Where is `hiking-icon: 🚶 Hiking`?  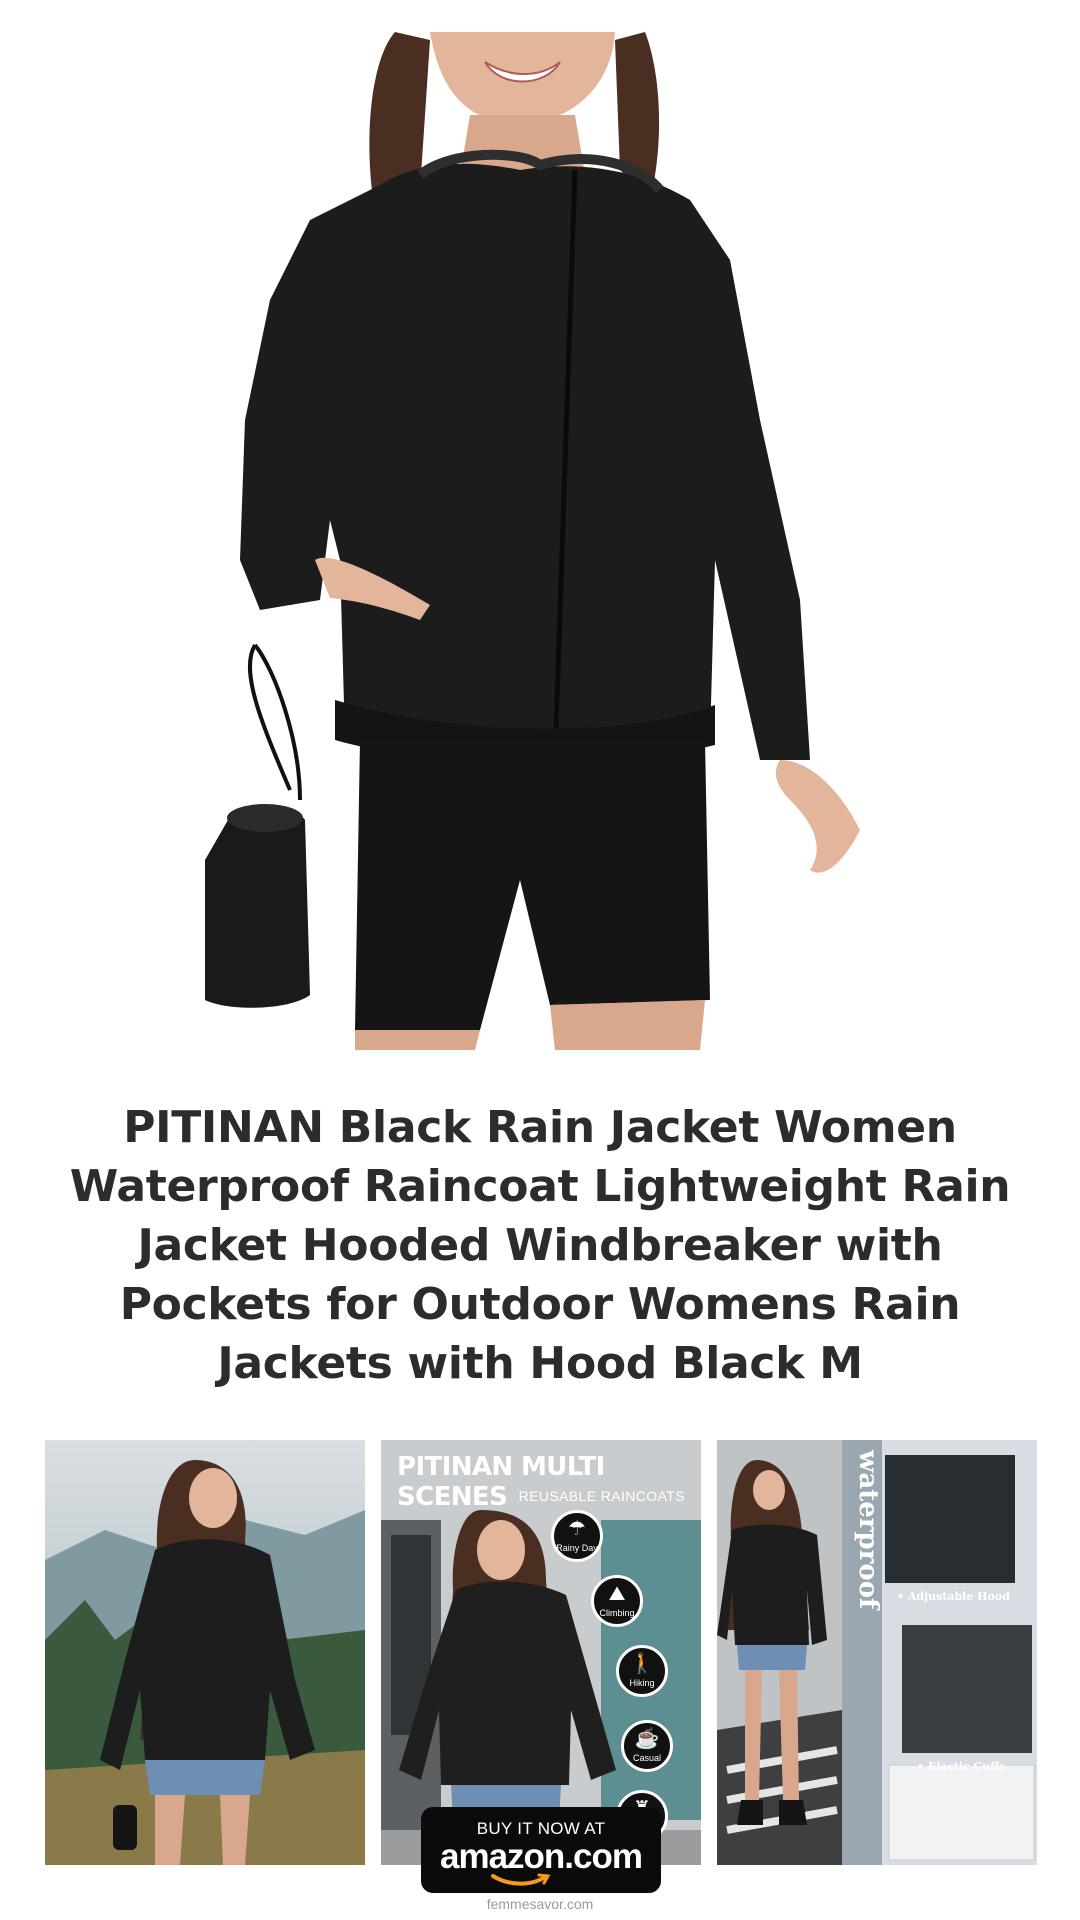
hiking-icon: 🚶 Hiking is located at coordinates (642, 1671).